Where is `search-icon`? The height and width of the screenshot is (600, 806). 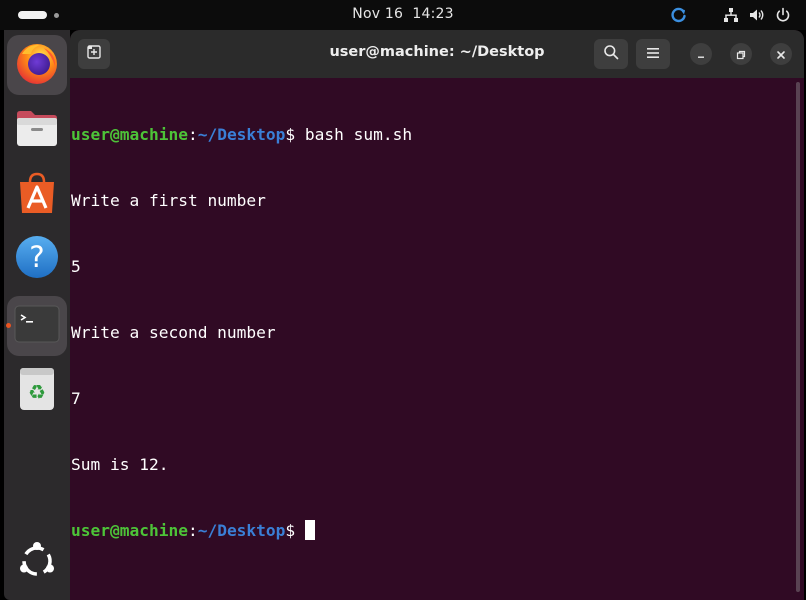
search-icon is located at coordinates (611, 54).